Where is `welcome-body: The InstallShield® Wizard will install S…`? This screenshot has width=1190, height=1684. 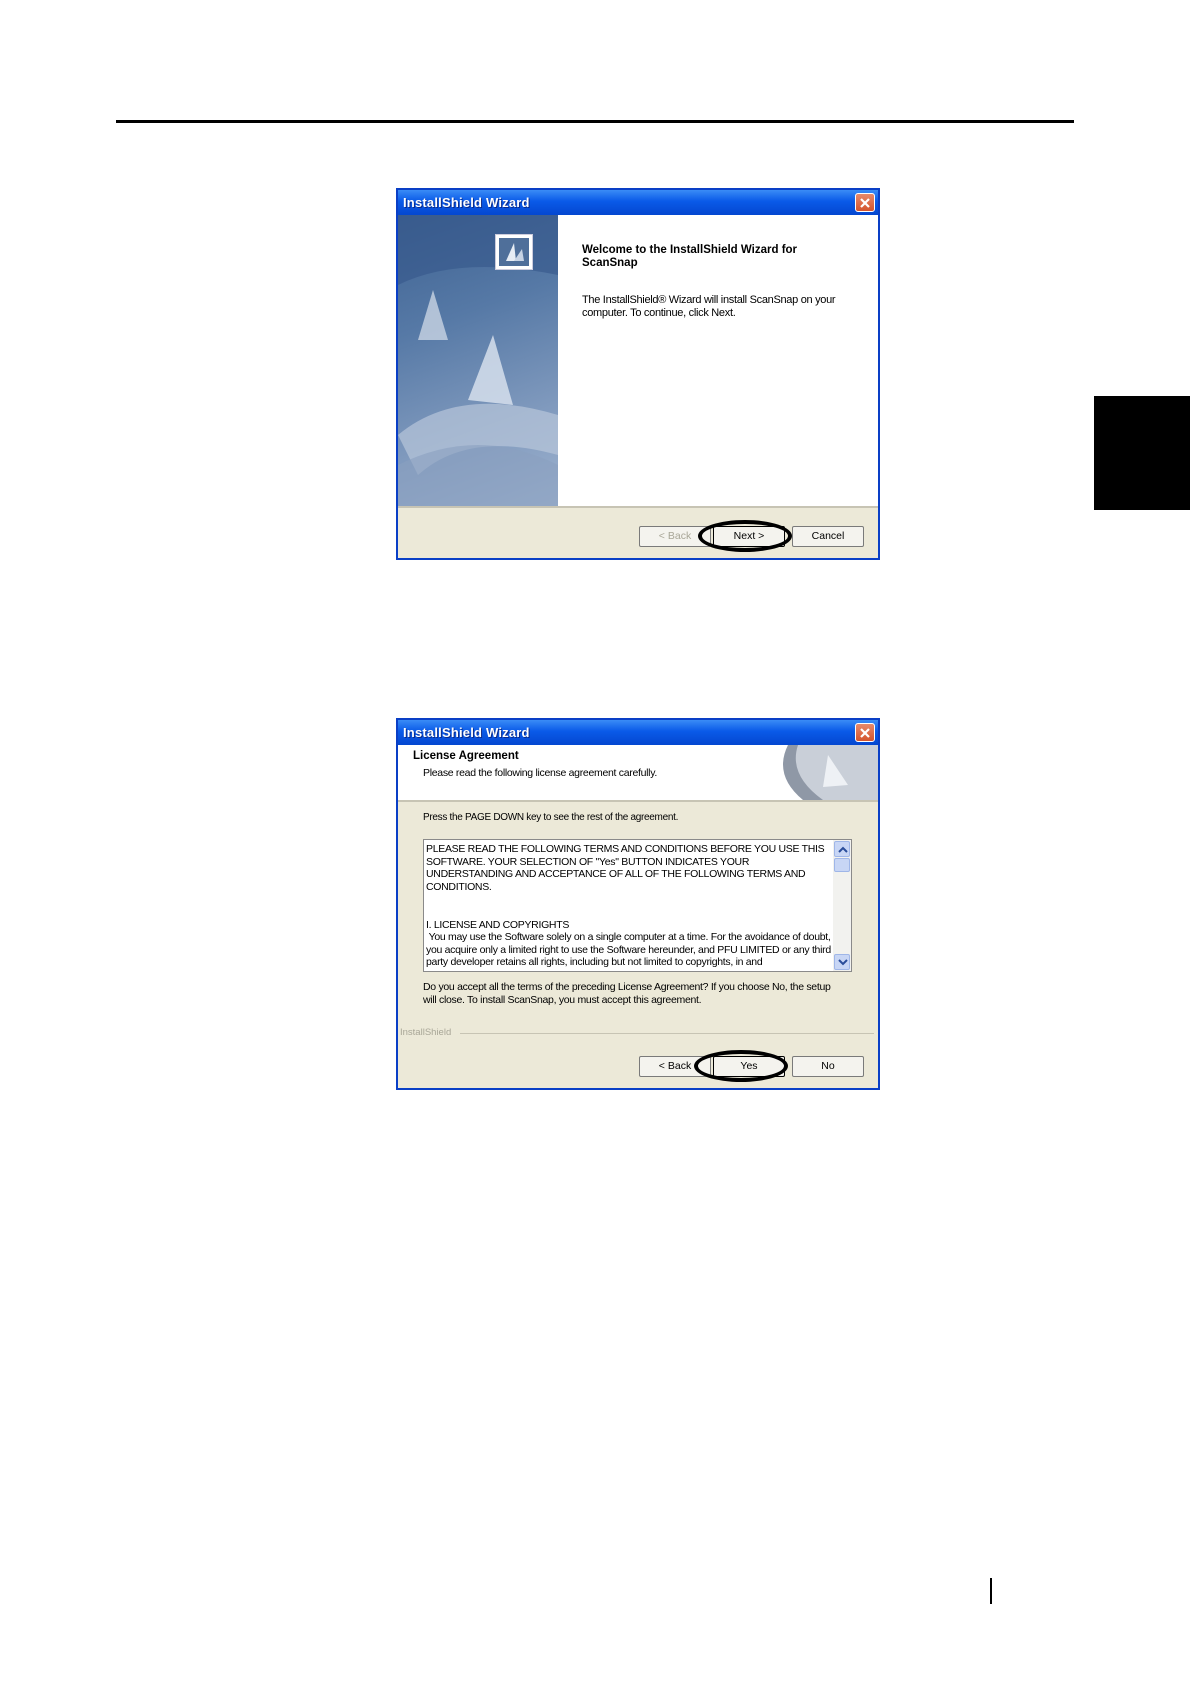 welcome-body: The InstallShield® Wizard will install S… is located at coordinates (709, 306).